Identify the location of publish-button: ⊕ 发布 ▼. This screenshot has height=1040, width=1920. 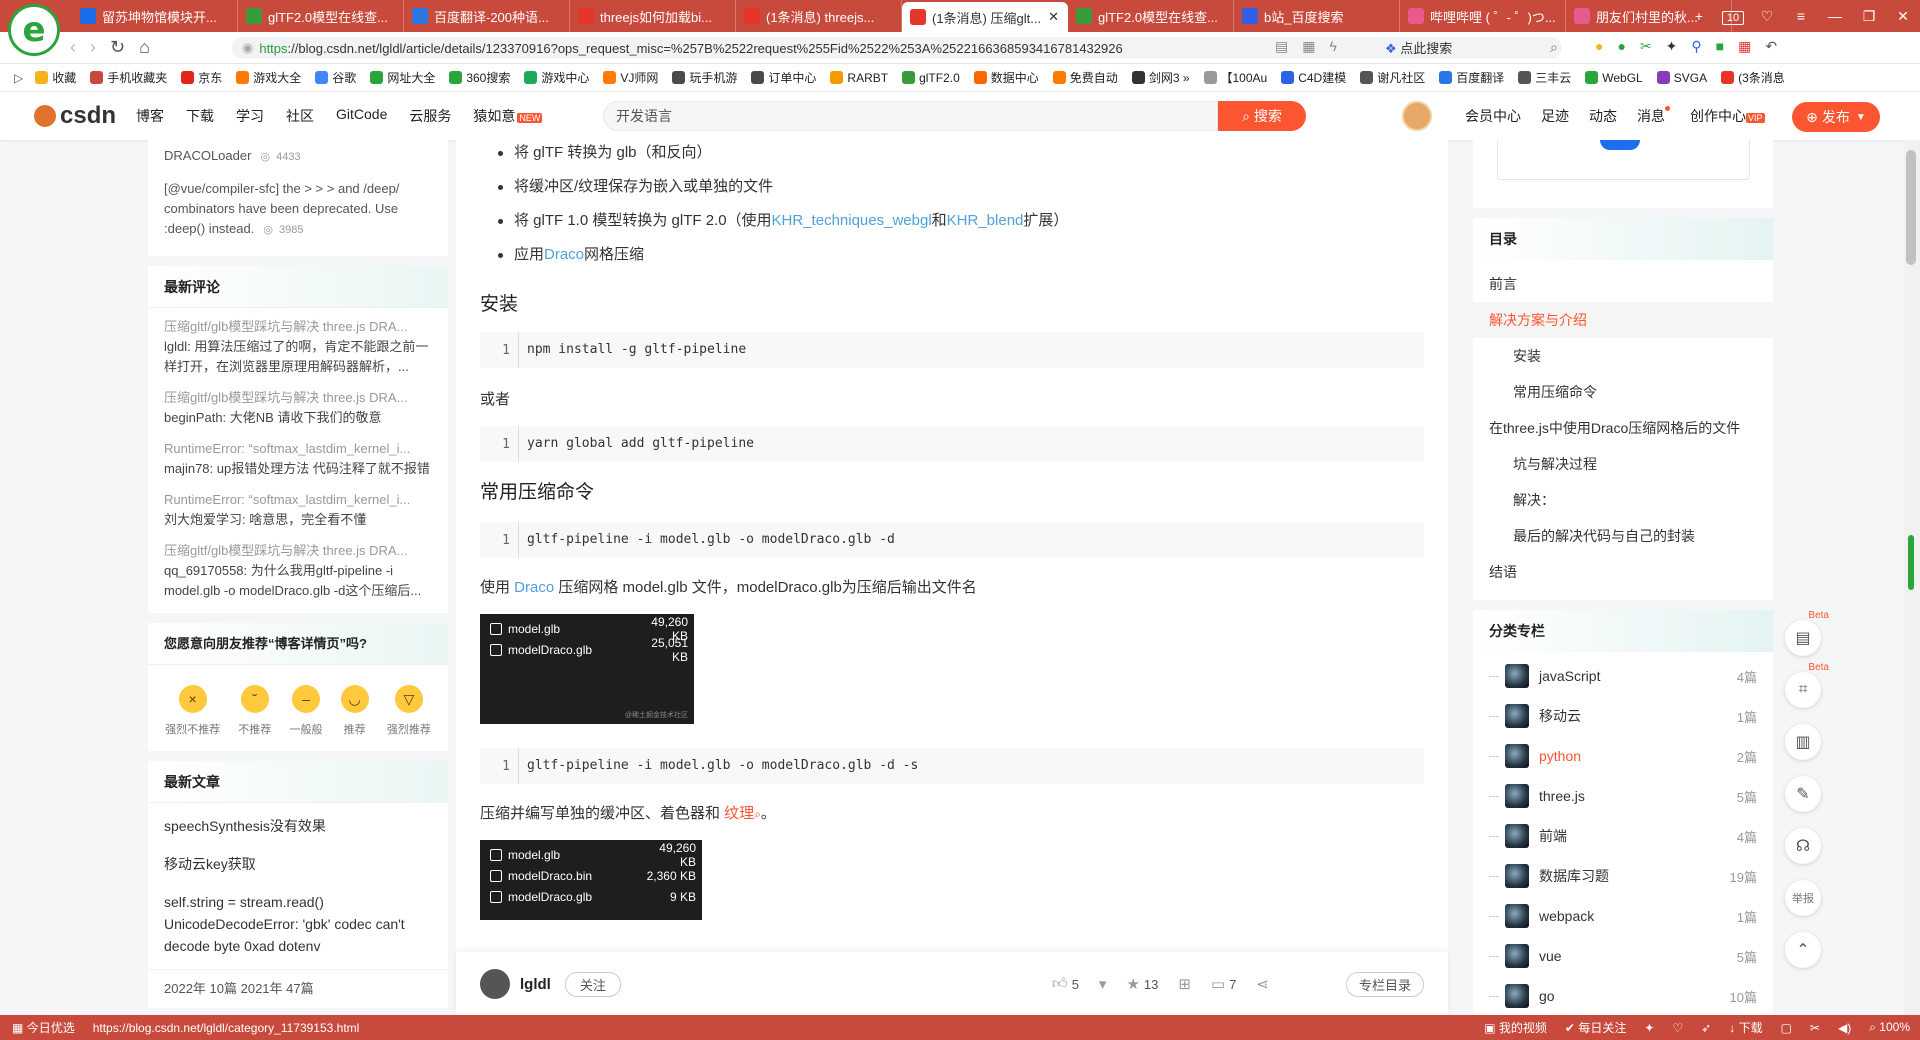
(1836, 117).